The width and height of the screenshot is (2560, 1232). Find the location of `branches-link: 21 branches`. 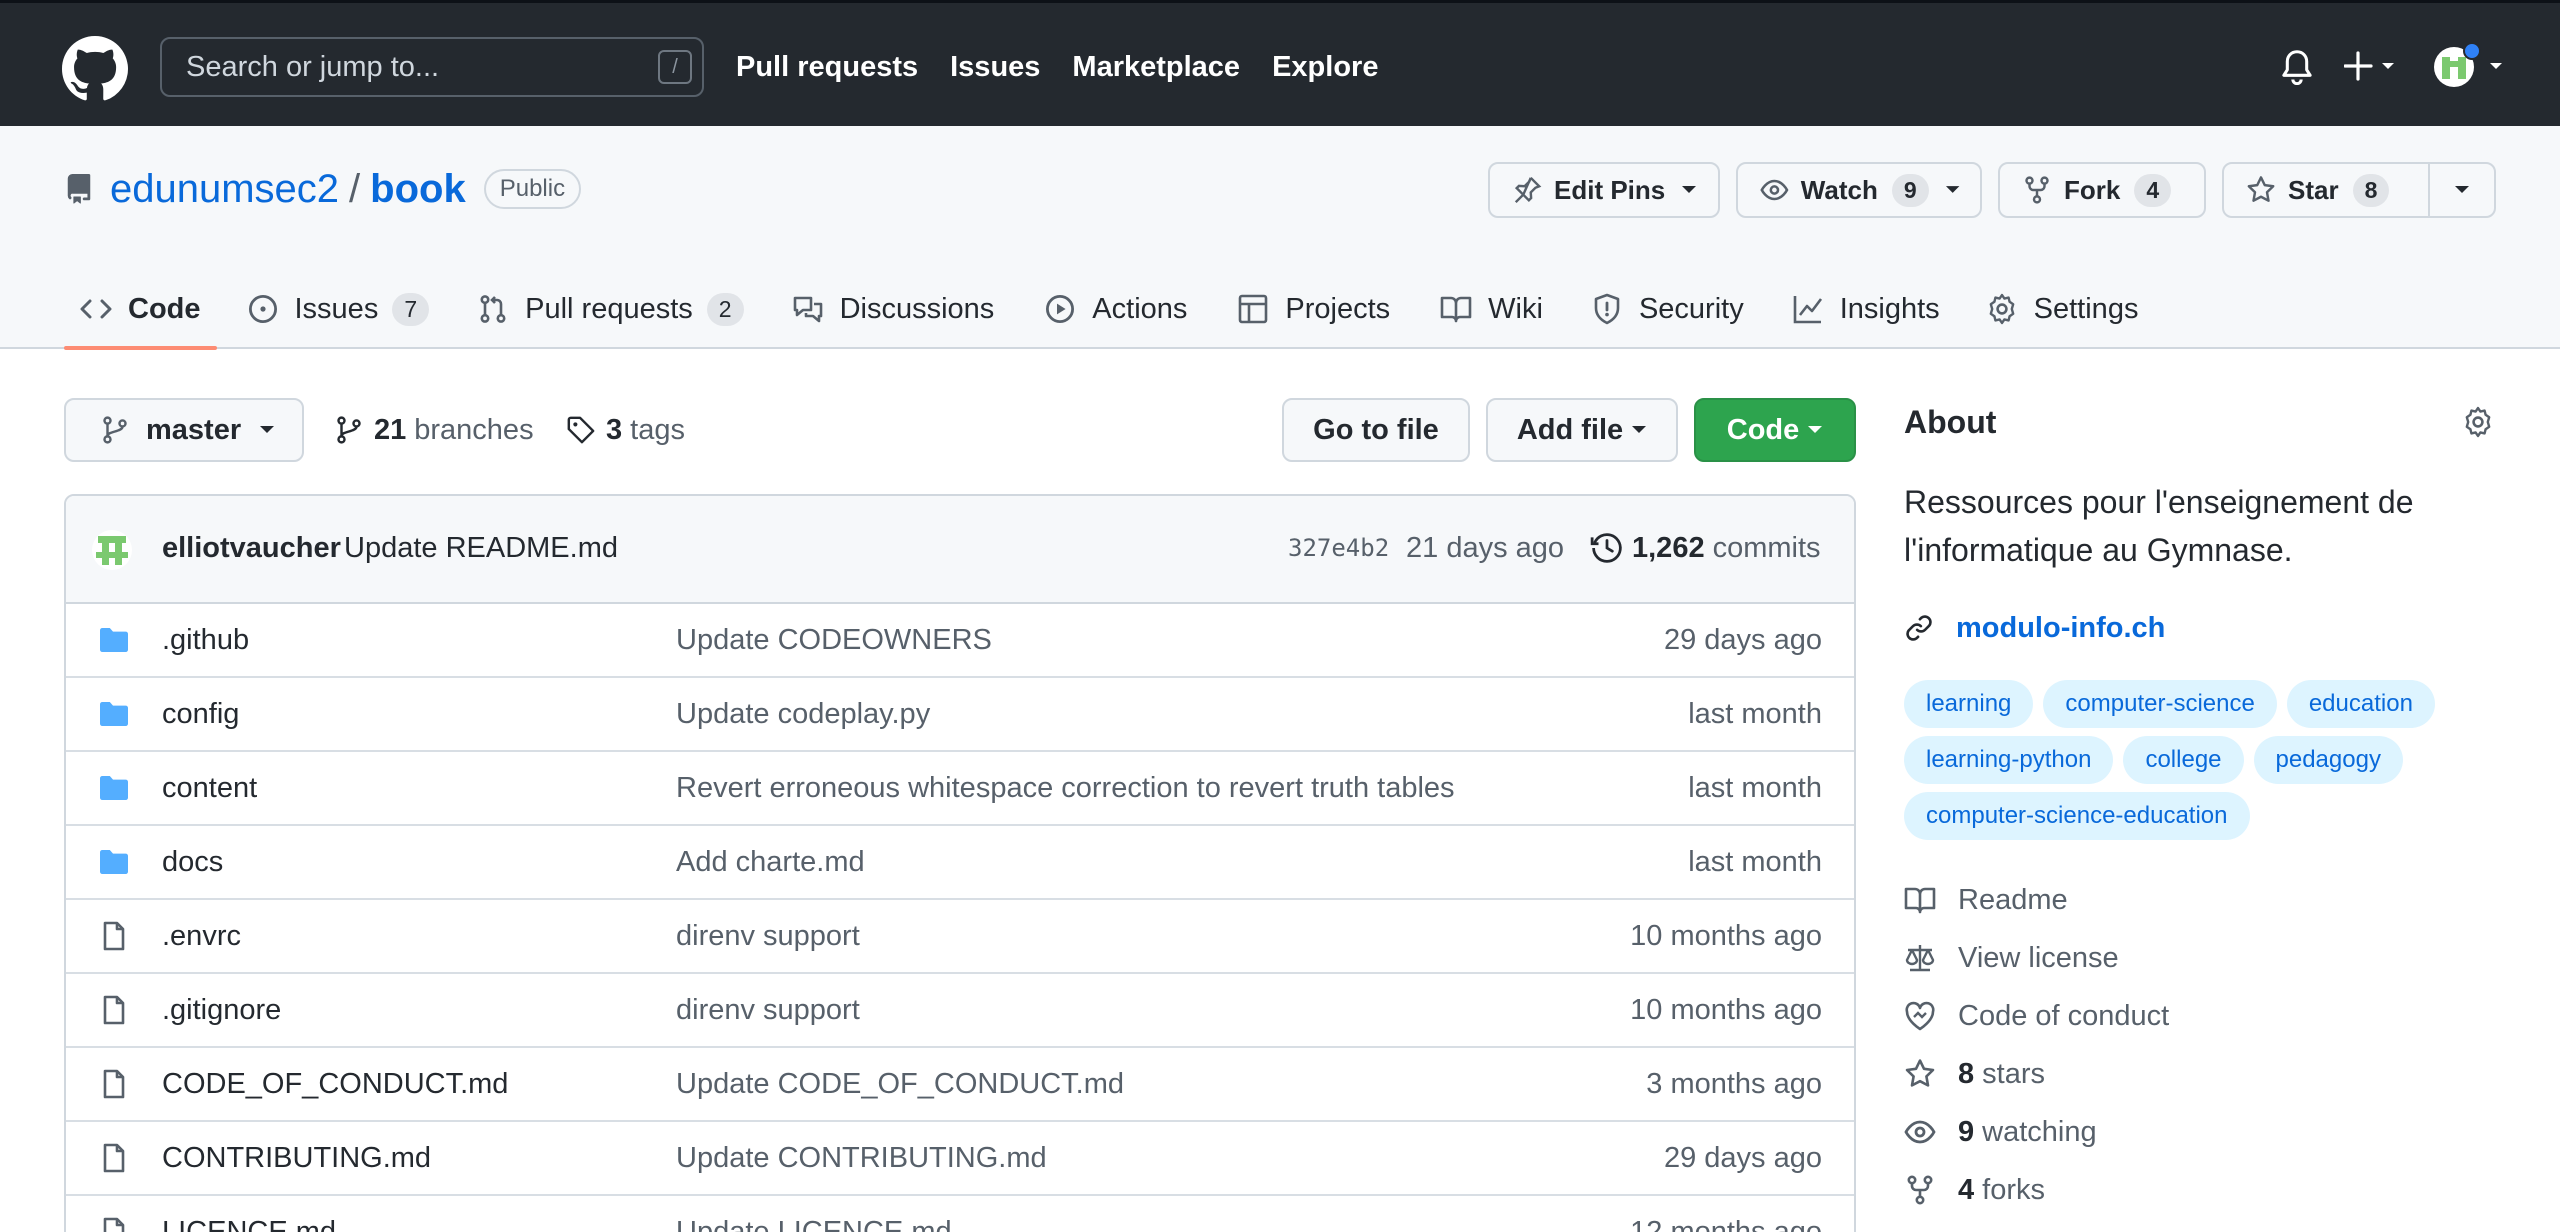

branches-link: 21 branches is located at coordinates (434, 430).